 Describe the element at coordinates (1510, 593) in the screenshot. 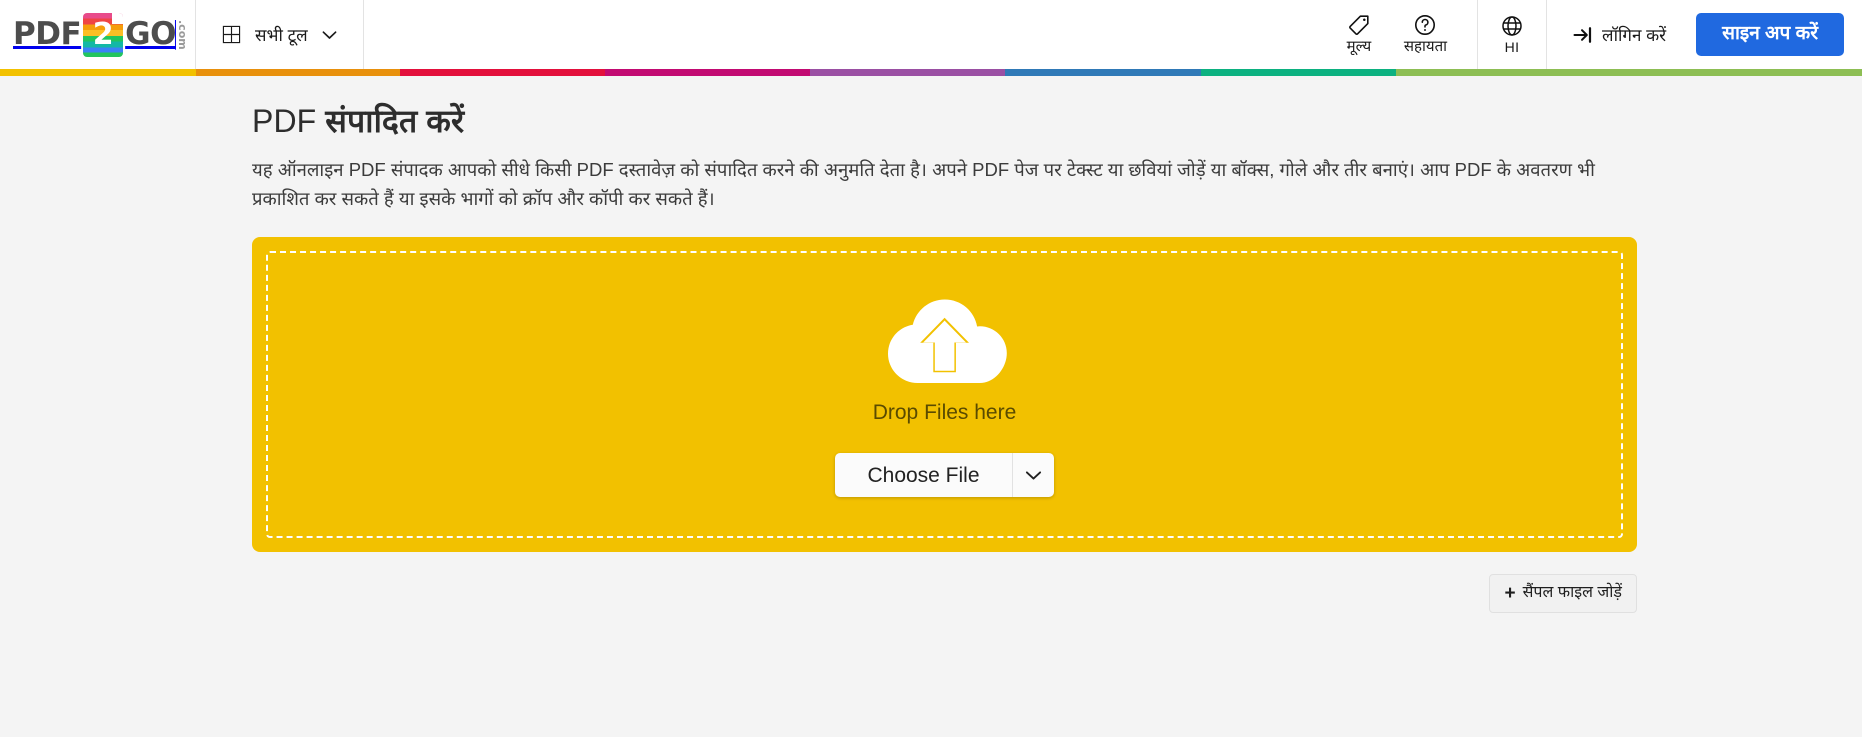

I see `plus-icon: +` at that location.